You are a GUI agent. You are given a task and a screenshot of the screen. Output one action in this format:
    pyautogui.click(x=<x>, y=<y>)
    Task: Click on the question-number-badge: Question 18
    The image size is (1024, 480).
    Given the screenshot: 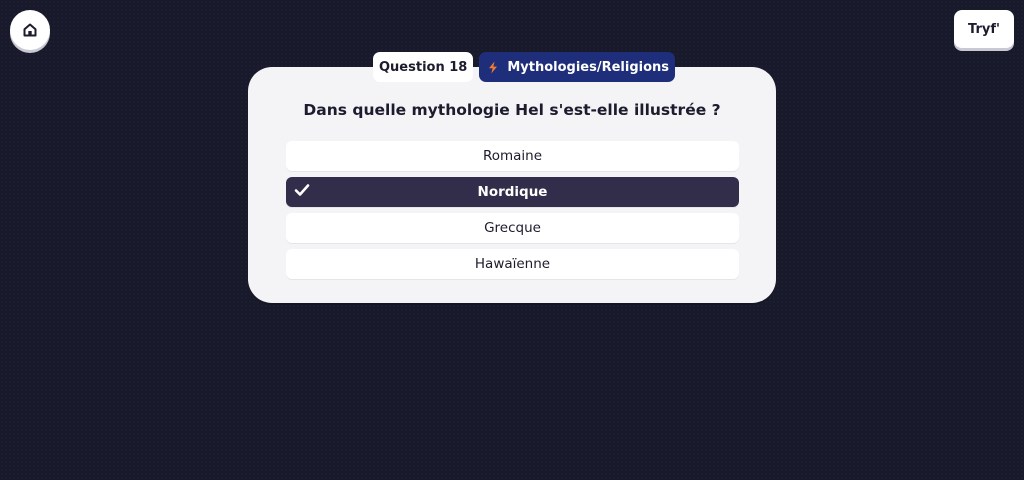 What is the action you would take?
    pyautogui.click(x=423, y=67)
    